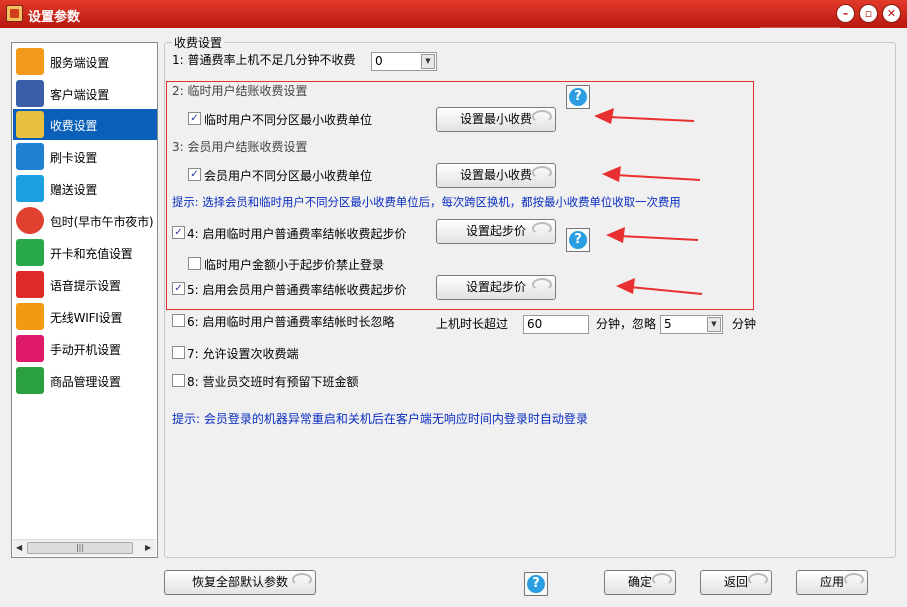 This screenshot has height=607, width=907. I want to click on sidebar-item-card: 刷卡设置, so click(85, 156).